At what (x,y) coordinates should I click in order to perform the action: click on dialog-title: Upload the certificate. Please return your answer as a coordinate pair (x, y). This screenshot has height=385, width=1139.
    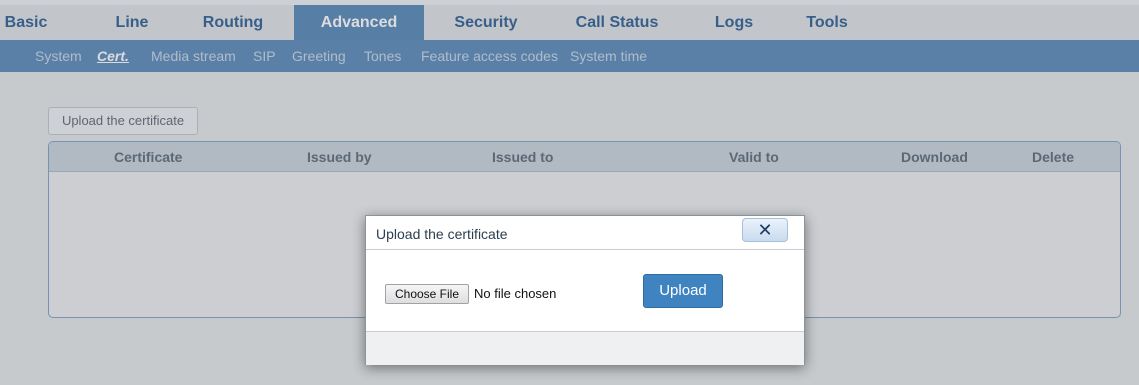
    Looking at the image, I should click on (442, 234).